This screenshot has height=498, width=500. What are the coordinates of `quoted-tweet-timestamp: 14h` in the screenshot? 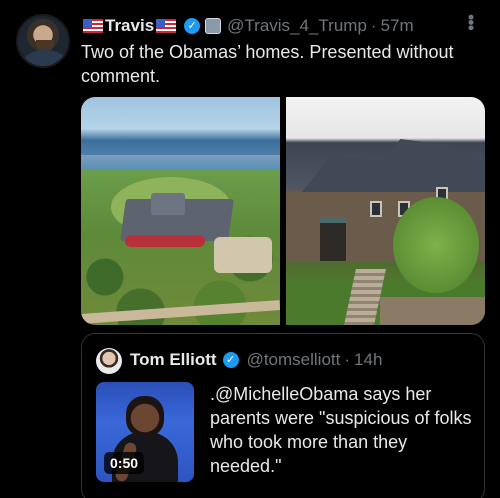 It's located at (368, 360).